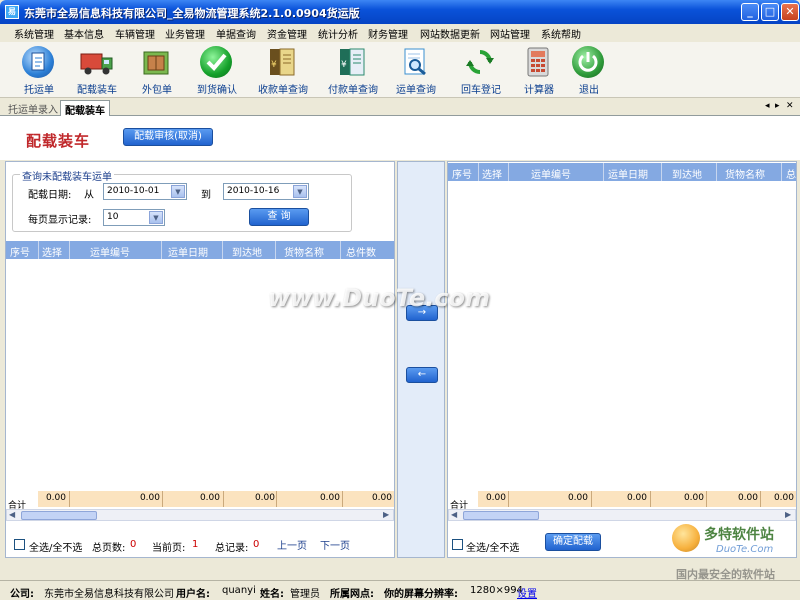 The image size is (800, 600). What do you see at coordinates (561, 33) in the screenshot?
I see `menu-help: 系统帮助` at bounding box center [561, 33].